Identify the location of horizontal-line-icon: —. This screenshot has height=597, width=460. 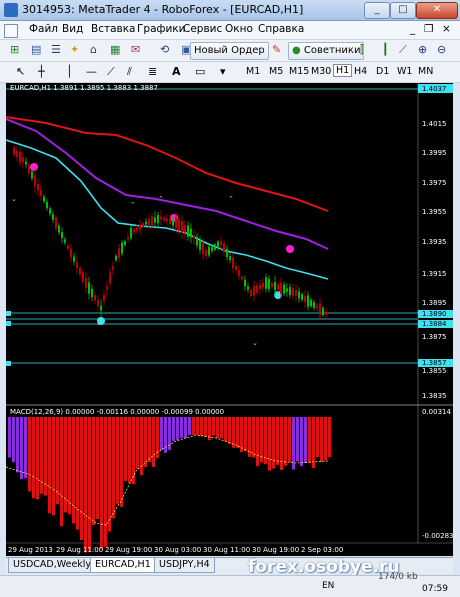
(91, 71).